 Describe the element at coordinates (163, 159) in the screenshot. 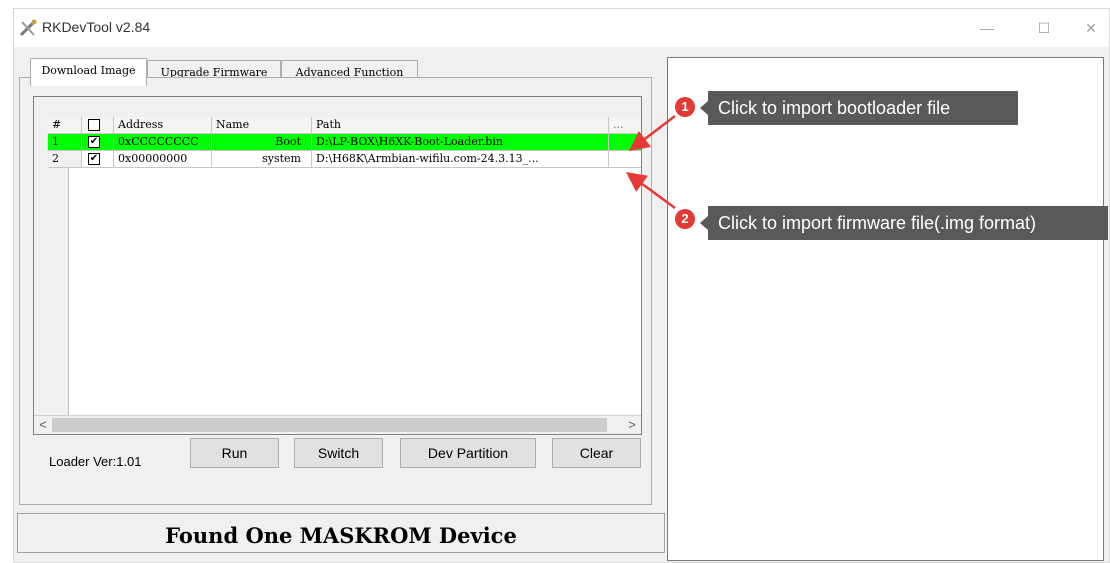

I see `row-address: 0x00000000` at that location.